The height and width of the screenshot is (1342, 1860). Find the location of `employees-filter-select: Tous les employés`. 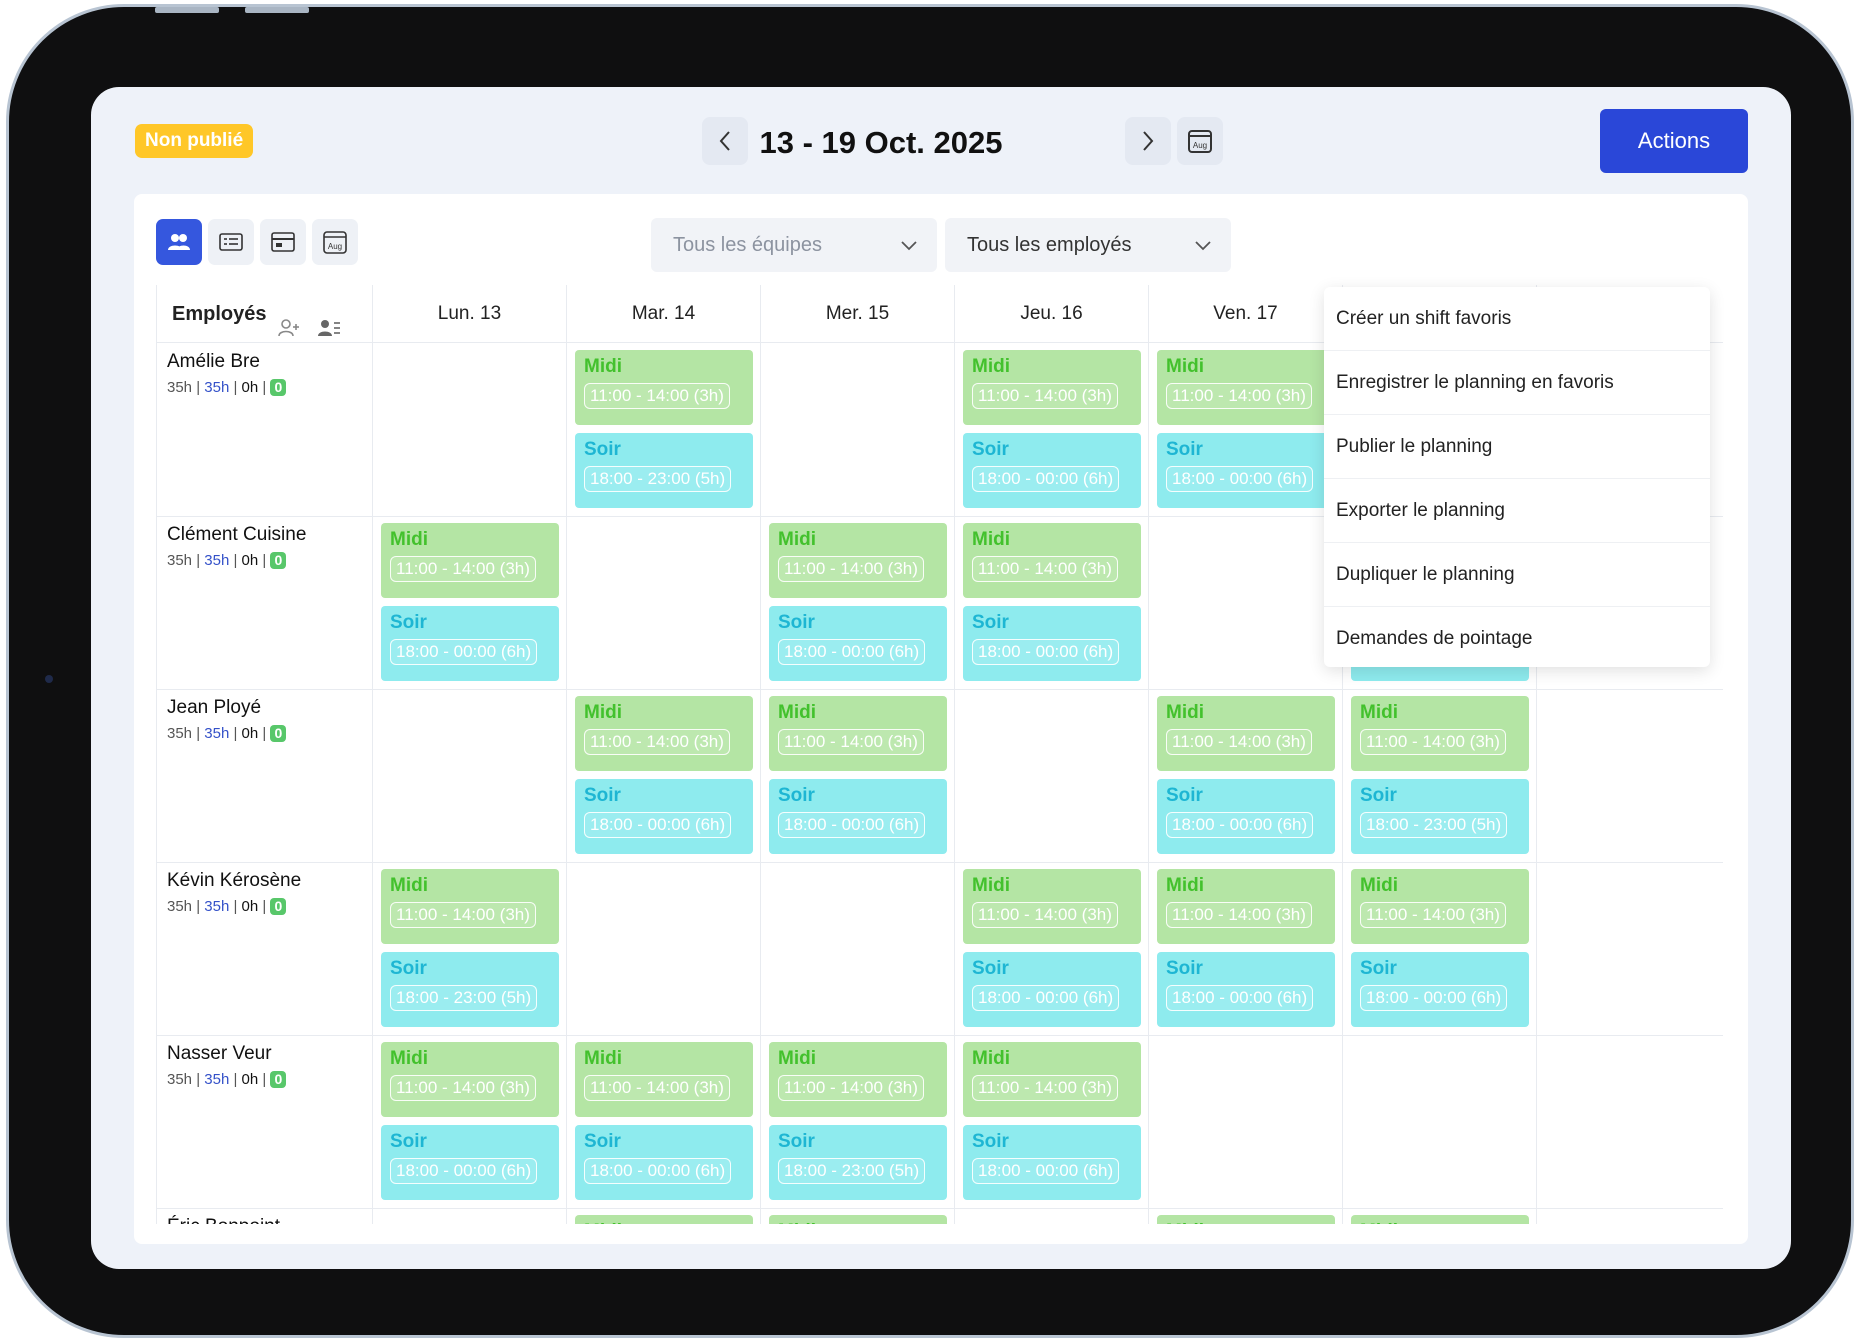

employees-filter-select: Tous les employés is located at coordinates (1088, 245).